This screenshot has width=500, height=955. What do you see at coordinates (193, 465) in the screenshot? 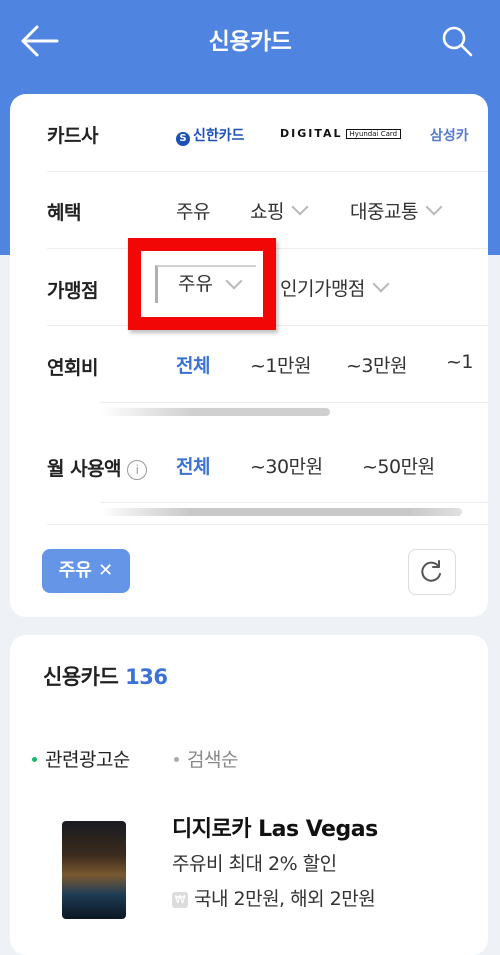
I see `monthly-spend-option-all: 전체` at bounding box center [193, 465].